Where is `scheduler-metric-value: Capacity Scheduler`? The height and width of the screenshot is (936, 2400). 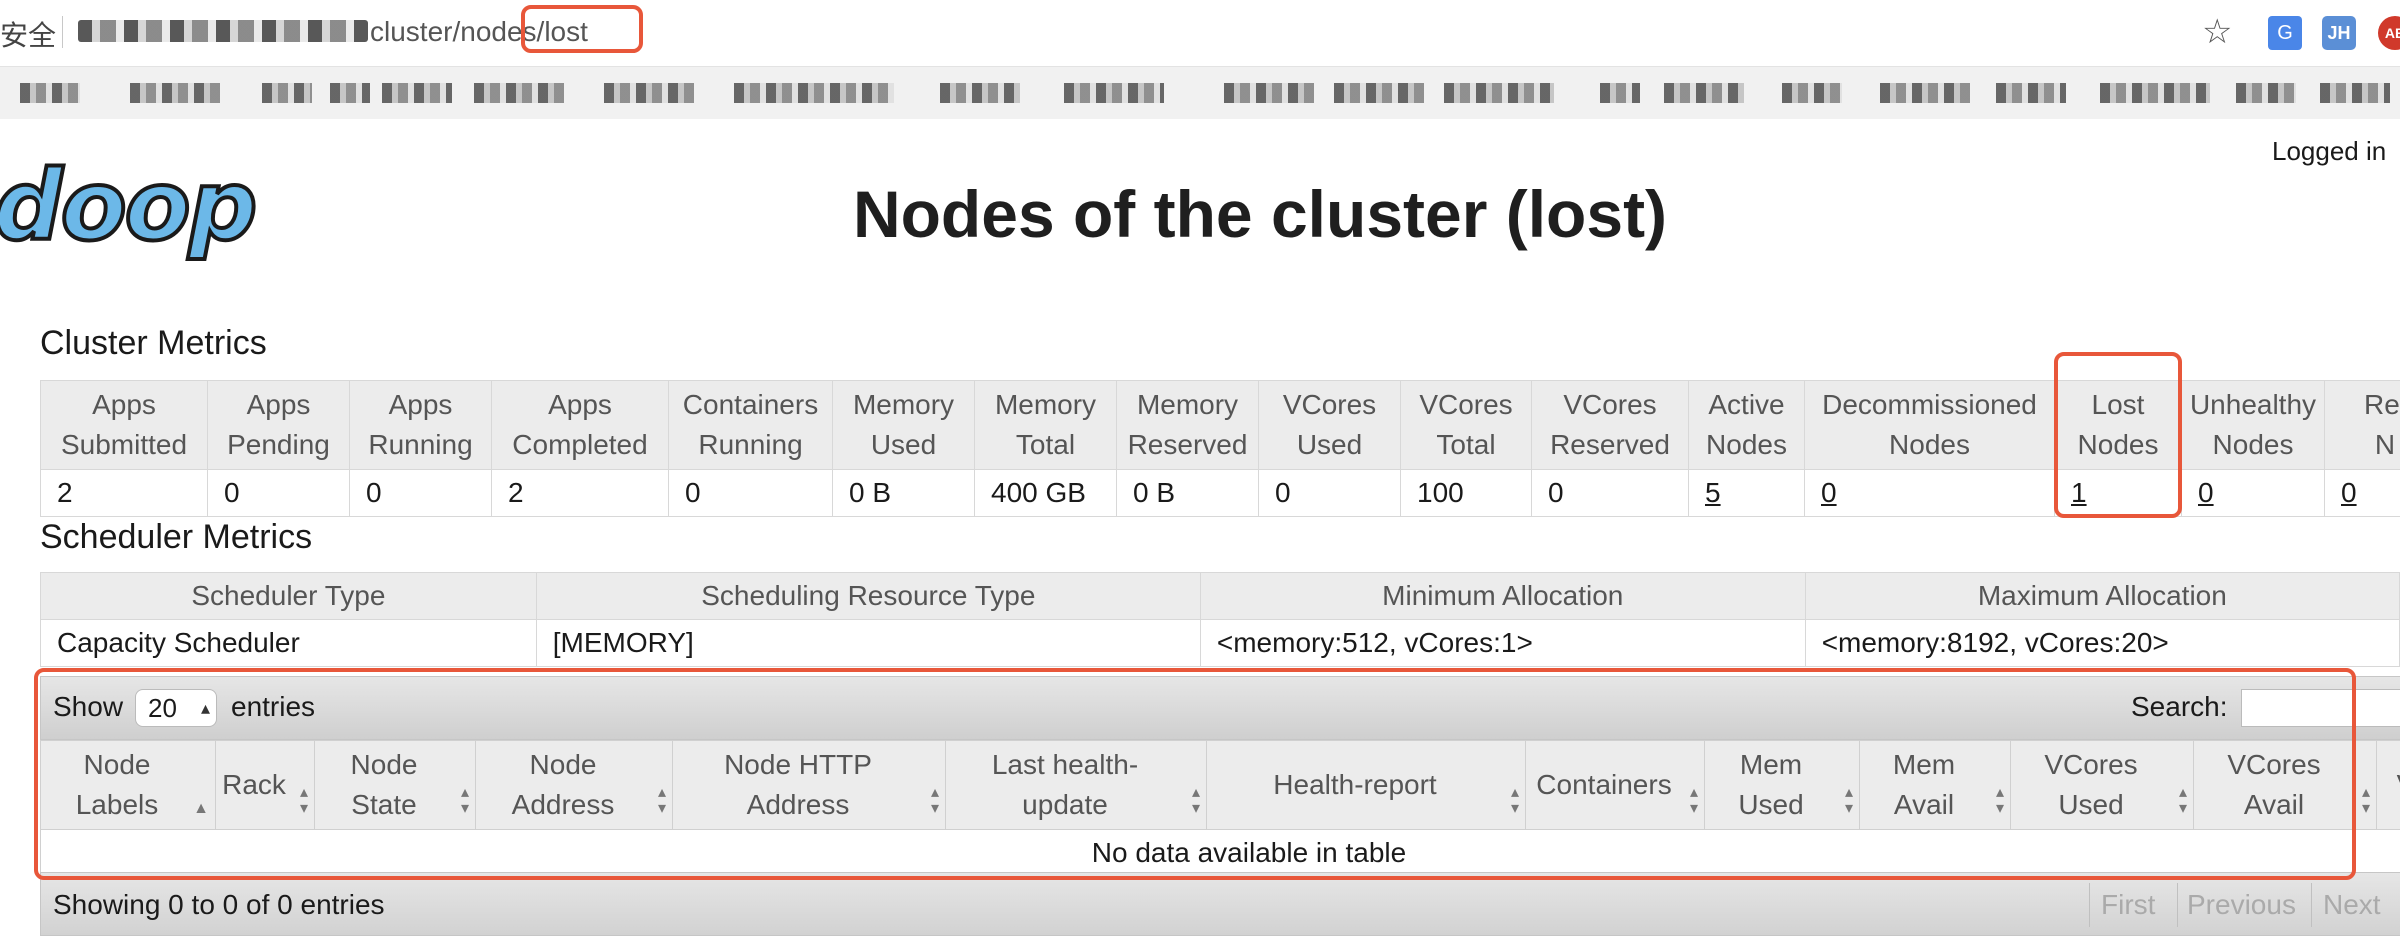
scheduler-metric-value: Capacity Scheduler is located at coordinates (288, 643).